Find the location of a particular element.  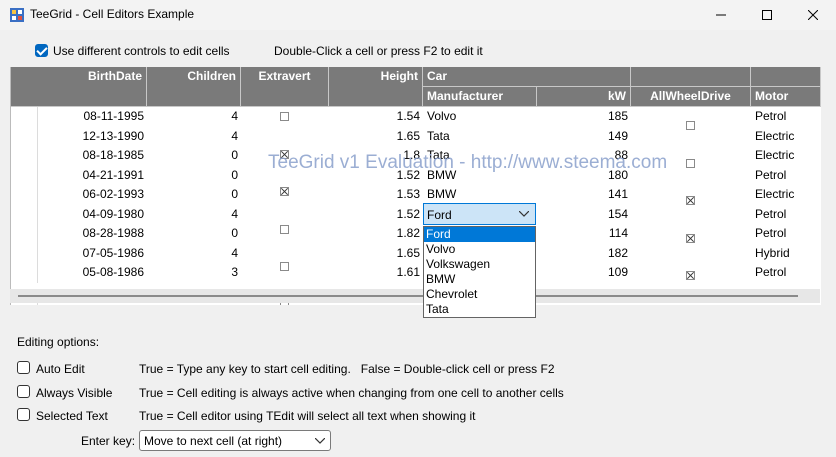

minimize-icon is located at coordinates (721, 15).